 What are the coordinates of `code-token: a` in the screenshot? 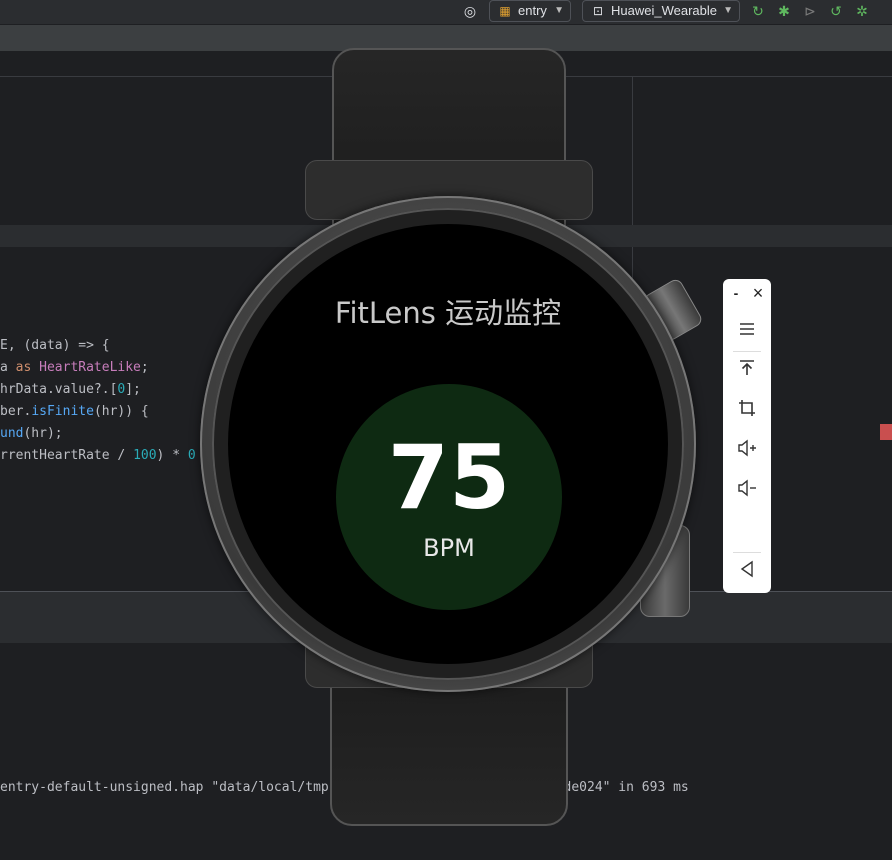 It's located at (8, 367).